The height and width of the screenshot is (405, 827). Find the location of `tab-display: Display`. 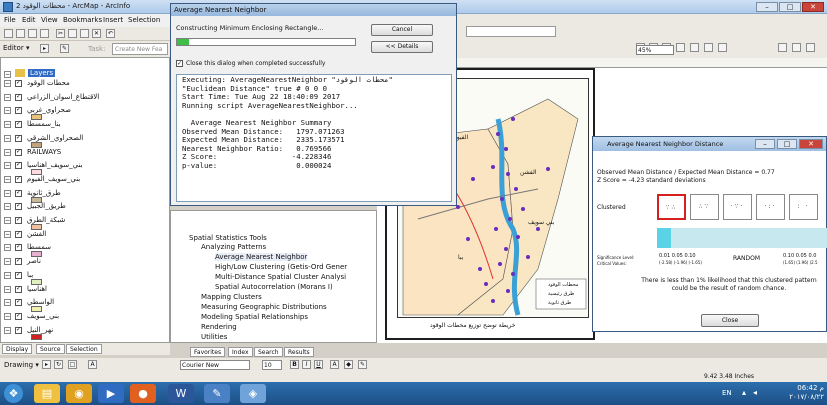

tab-display: Display is located at coordinates (17, 349).